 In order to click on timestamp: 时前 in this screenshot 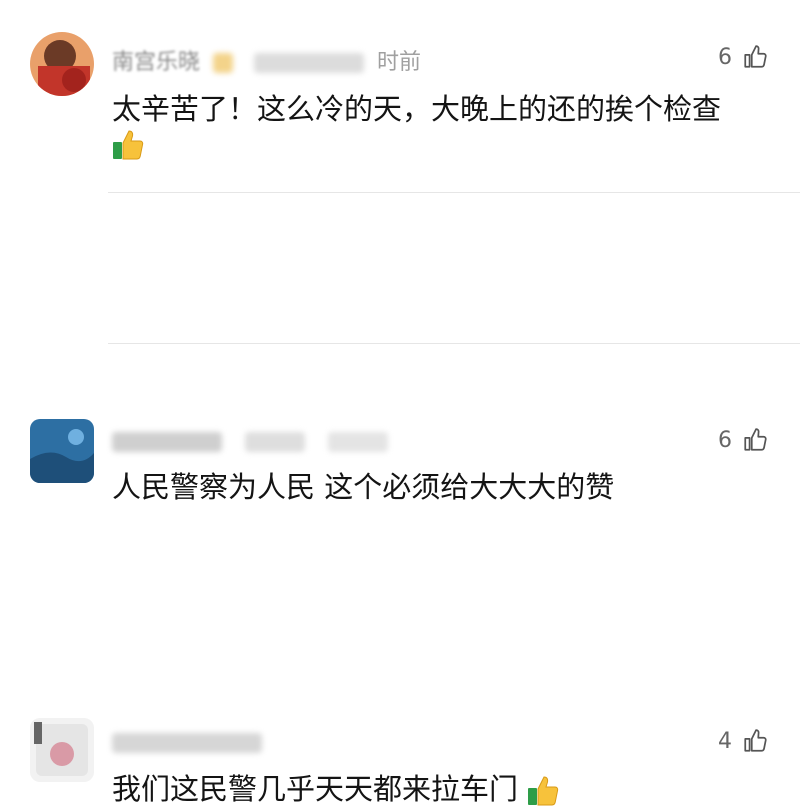, I will do `click(399, 62)`.